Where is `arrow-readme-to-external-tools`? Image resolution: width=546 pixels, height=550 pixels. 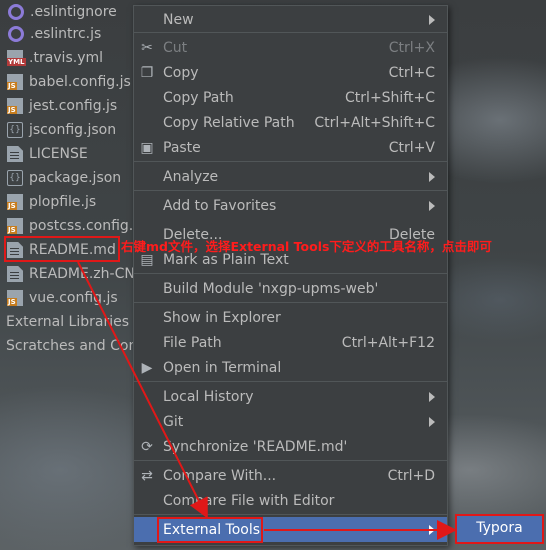 arrow-readme-to-external-tools is located at coordinates (142, 390).